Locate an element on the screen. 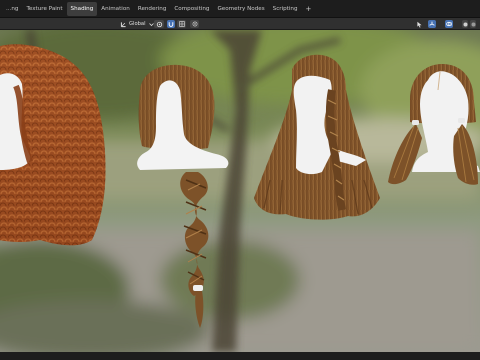  transform-orientation-dropdown: Global is located at coordinates (137, 24).